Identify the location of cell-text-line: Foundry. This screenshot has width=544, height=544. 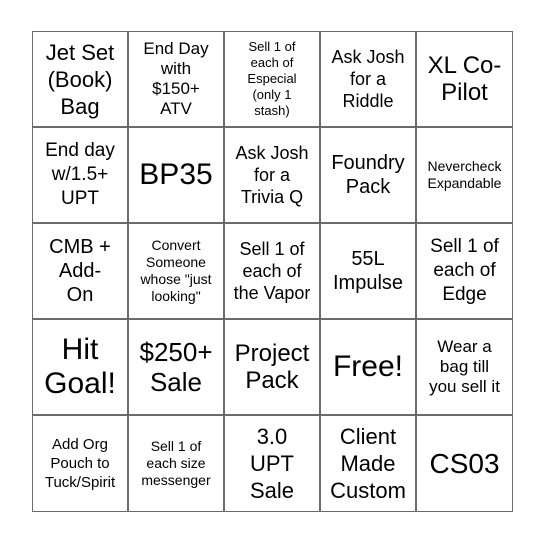
(368, 163).